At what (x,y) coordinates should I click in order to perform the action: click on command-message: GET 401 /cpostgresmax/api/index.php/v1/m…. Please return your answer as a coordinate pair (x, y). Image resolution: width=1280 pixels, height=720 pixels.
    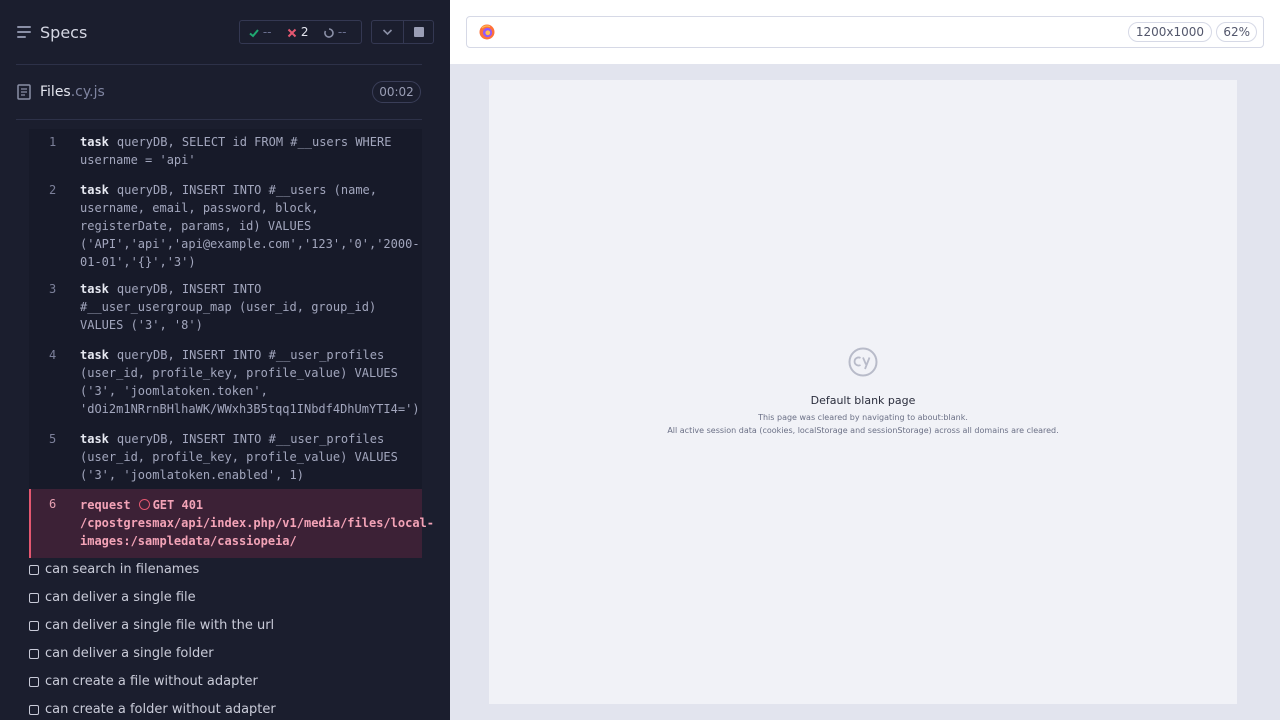
    Looking at the image, I should click on (257, 523).